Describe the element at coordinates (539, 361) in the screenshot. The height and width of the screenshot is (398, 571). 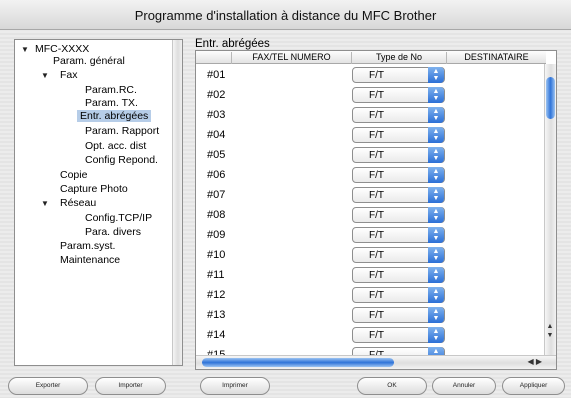
I see `scroll-right-arrow-icon: ▶` at that location.